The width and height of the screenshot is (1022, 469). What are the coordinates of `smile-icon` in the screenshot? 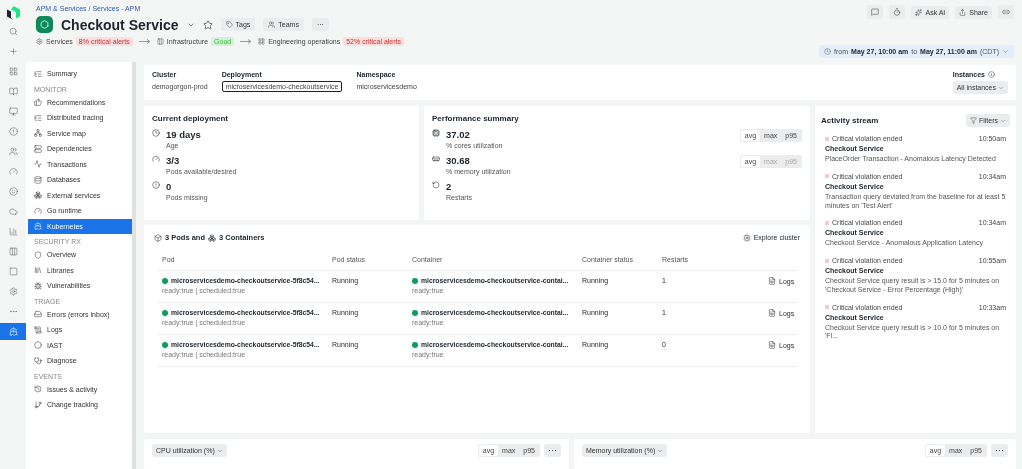 It's located at (13, 191).